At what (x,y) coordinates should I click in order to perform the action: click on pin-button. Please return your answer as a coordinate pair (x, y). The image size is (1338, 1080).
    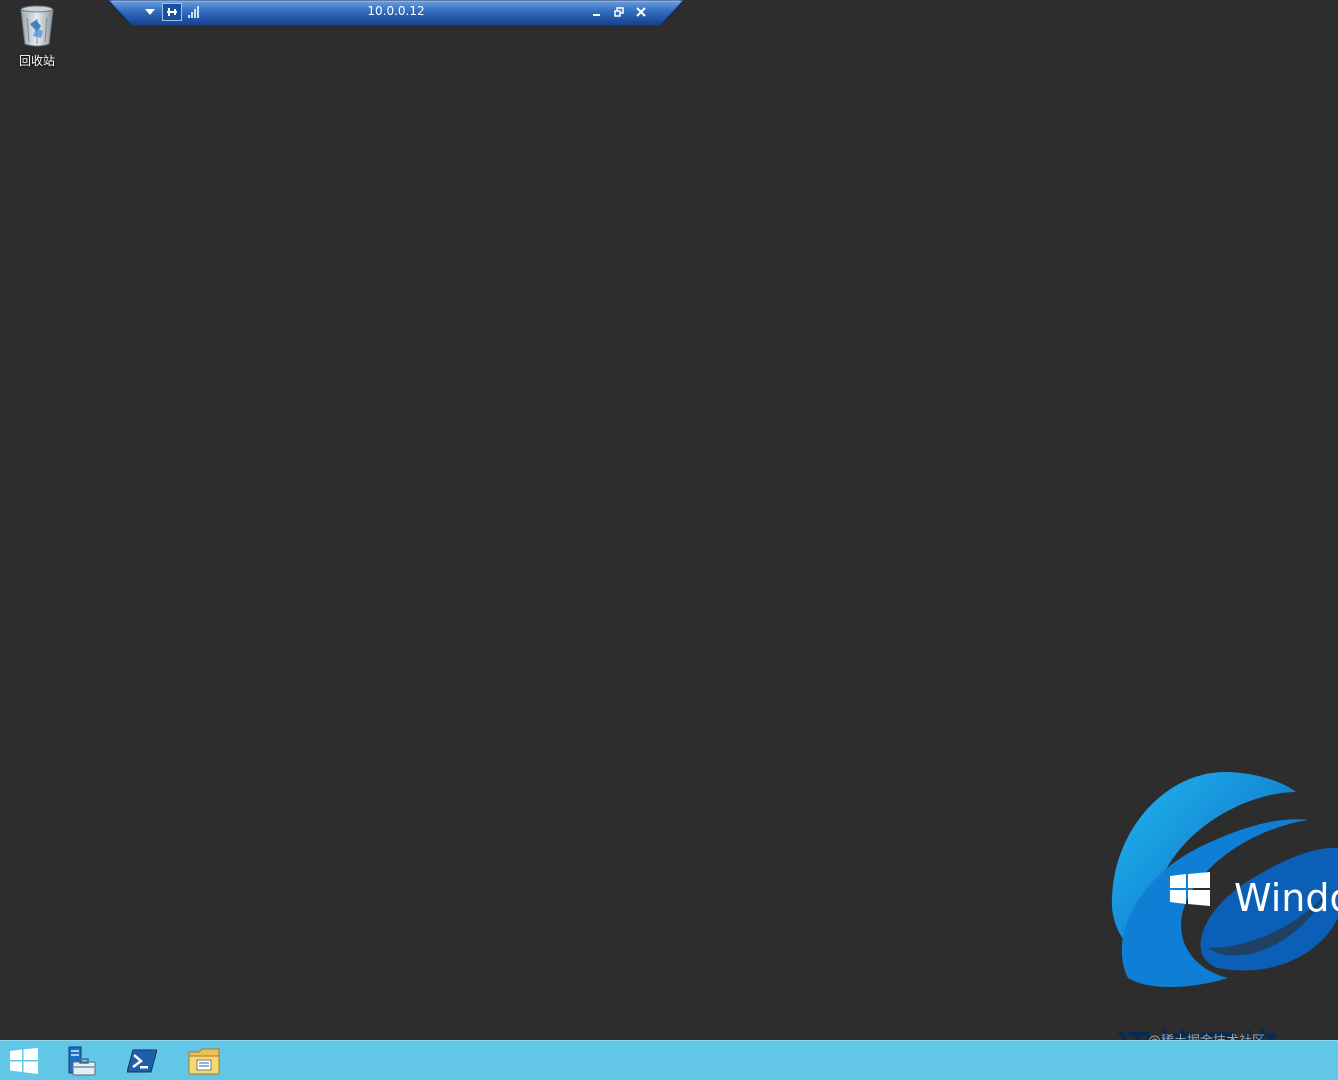
    Looking at the image, I should click on (172, 12).